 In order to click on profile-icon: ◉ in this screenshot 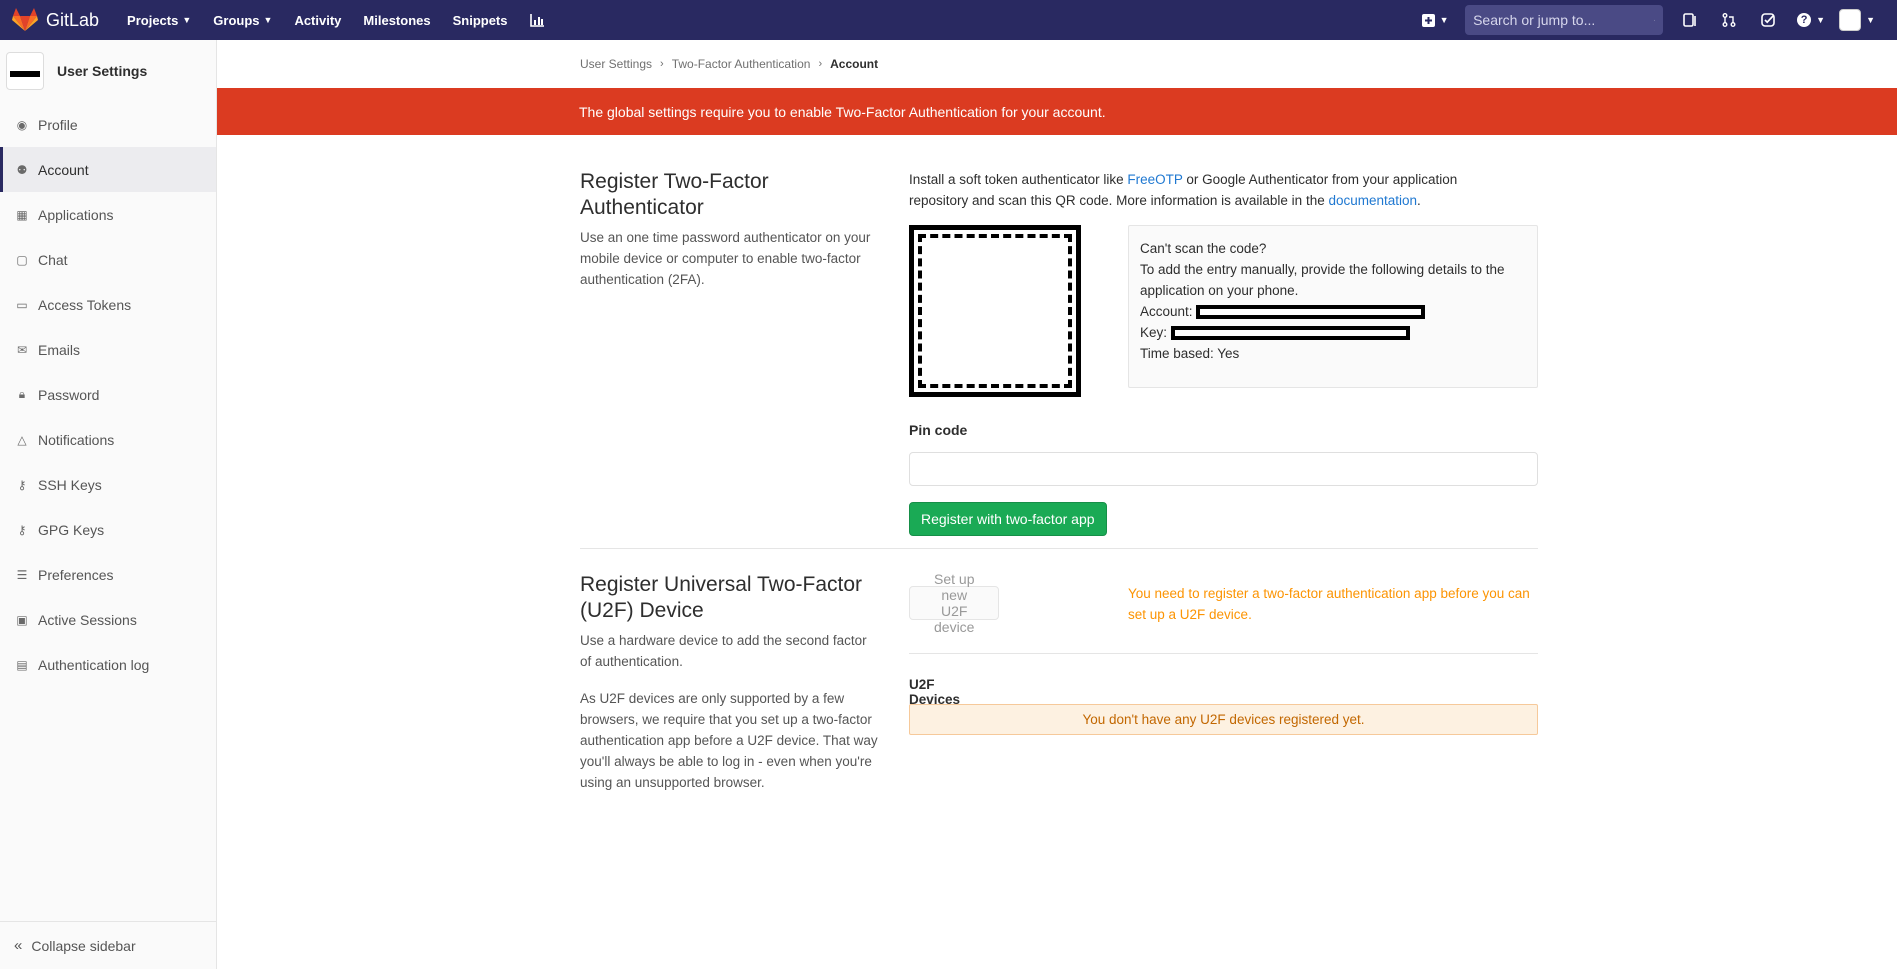, I will do `click(22, 124)`.